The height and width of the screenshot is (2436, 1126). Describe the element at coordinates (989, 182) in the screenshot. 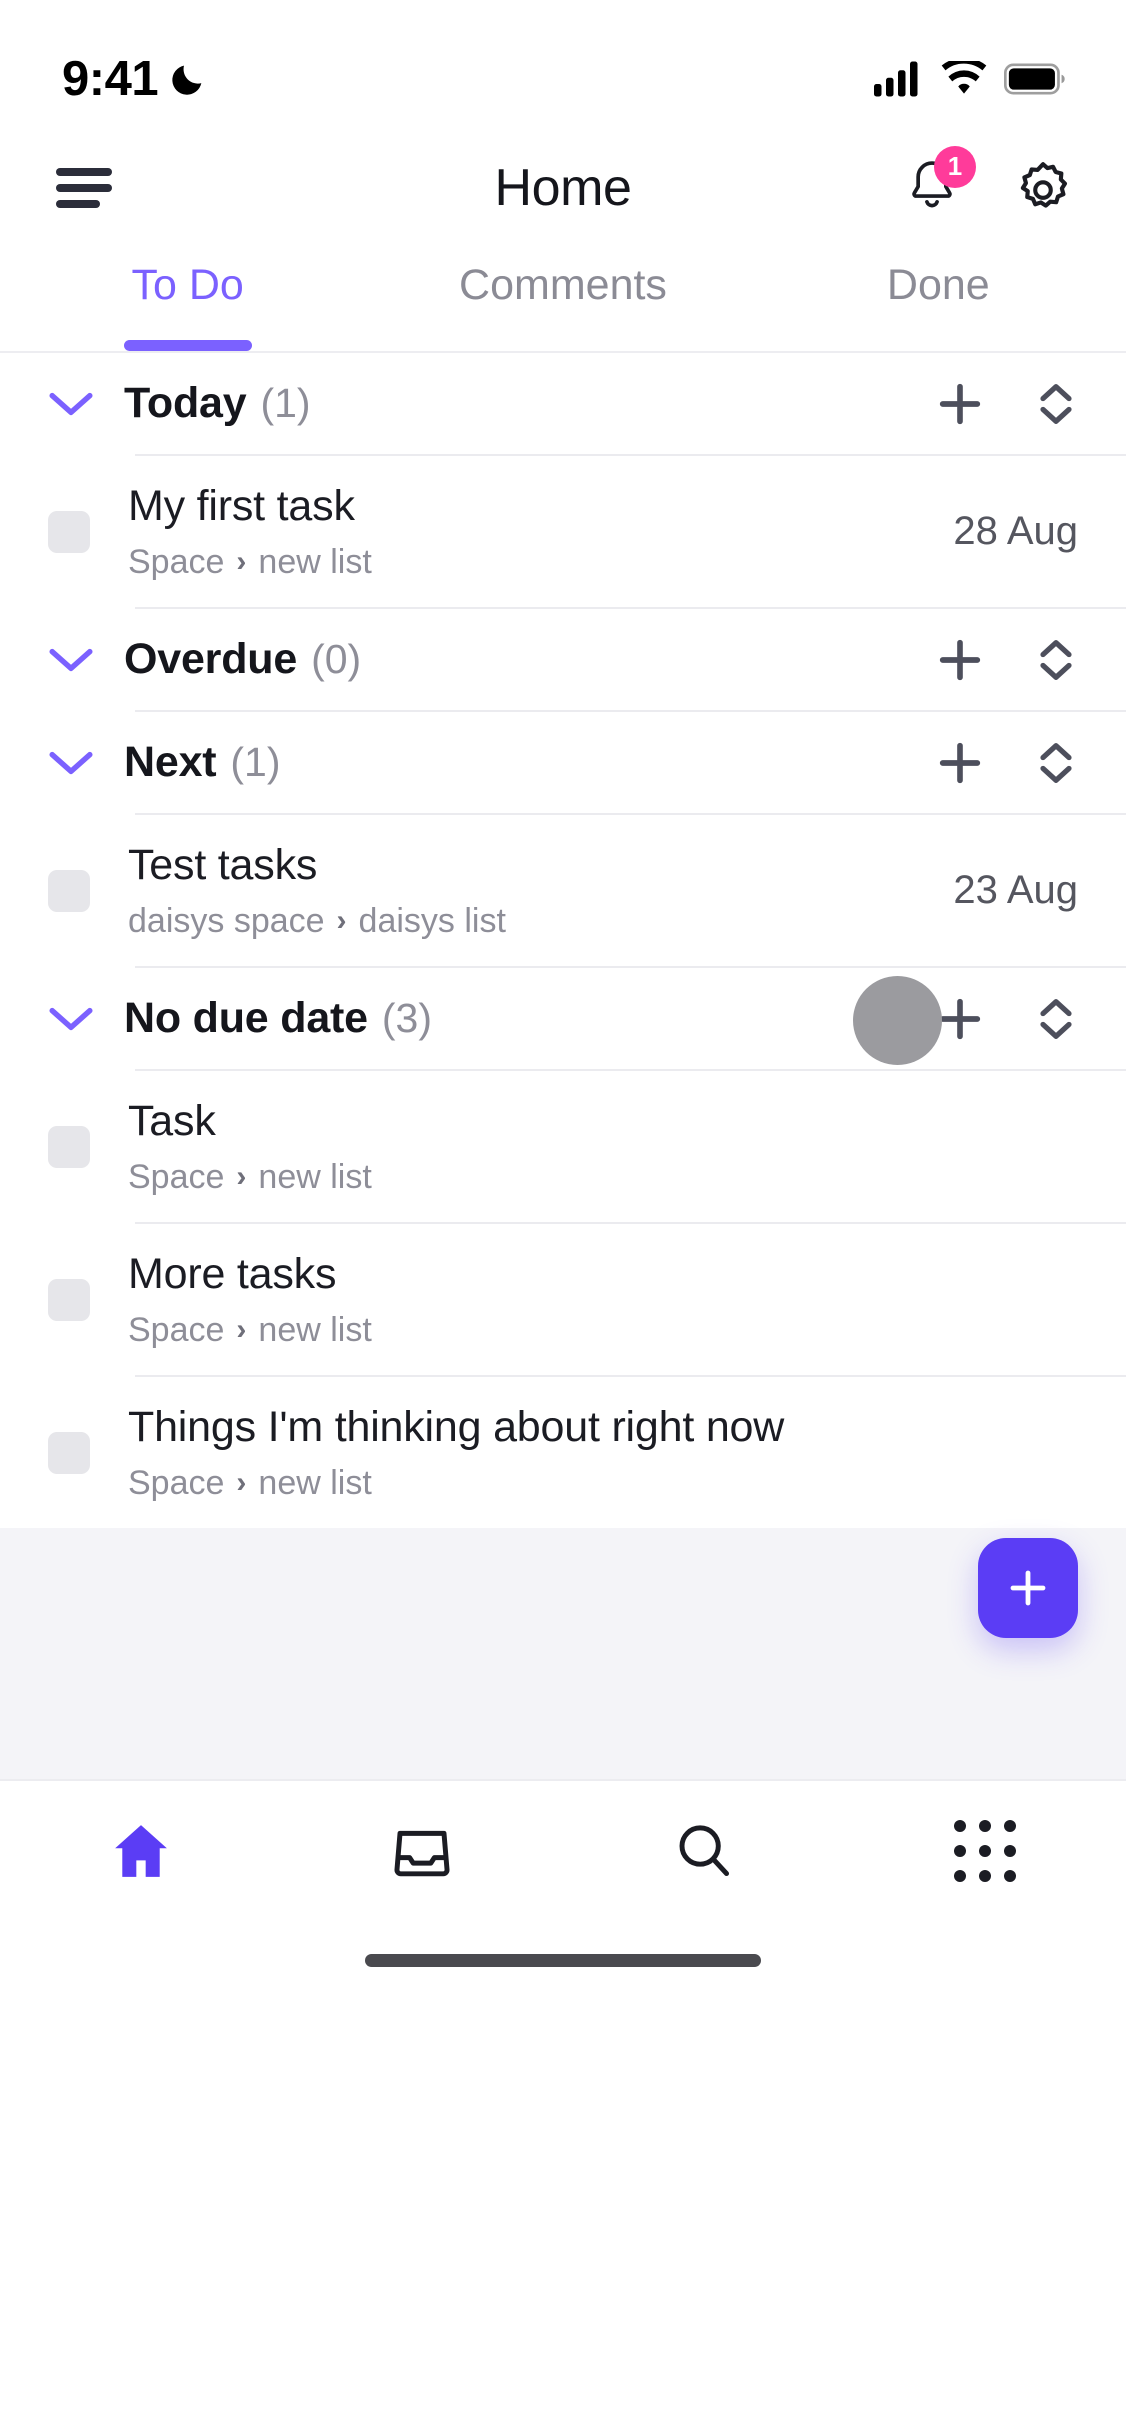

I see `header-actions: 1` at that location.